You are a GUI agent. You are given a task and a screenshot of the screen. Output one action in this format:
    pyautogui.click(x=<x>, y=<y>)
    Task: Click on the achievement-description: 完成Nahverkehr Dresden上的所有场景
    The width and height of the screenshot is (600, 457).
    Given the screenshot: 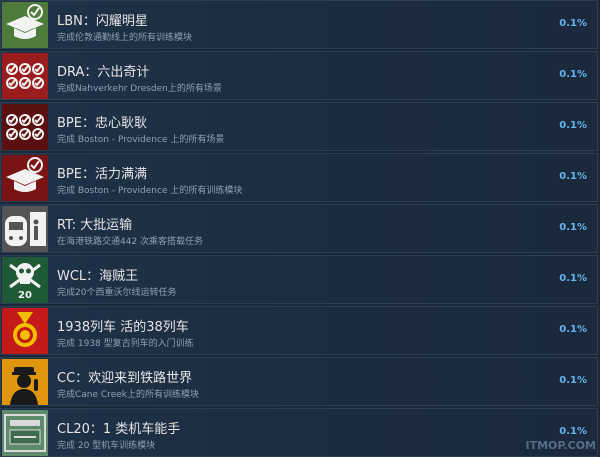 What is the action you would take?
    pyautogui.click(x=139, y=89)
    